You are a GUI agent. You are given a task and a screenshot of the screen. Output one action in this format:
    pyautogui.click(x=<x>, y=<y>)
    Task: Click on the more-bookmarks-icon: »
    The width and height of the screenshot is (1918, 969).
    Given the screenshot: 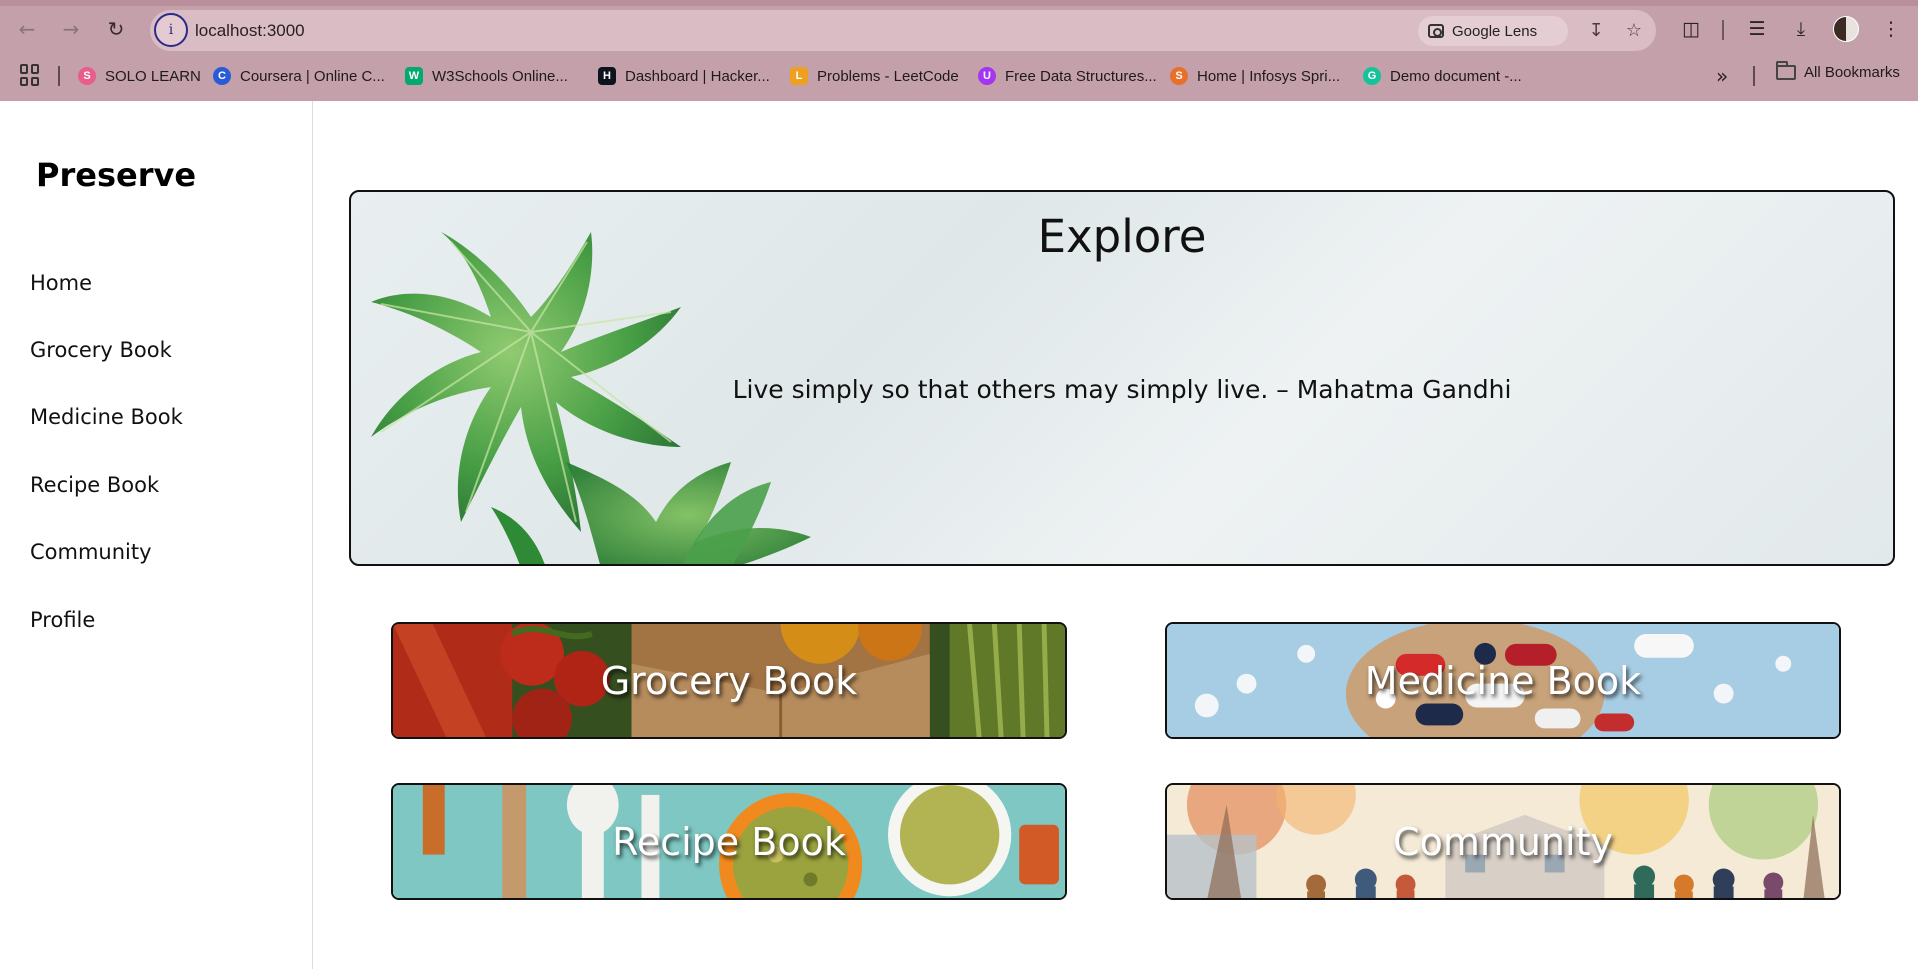 What is the action you would take?
    pyautogui.click(x=1722, y=76)
    